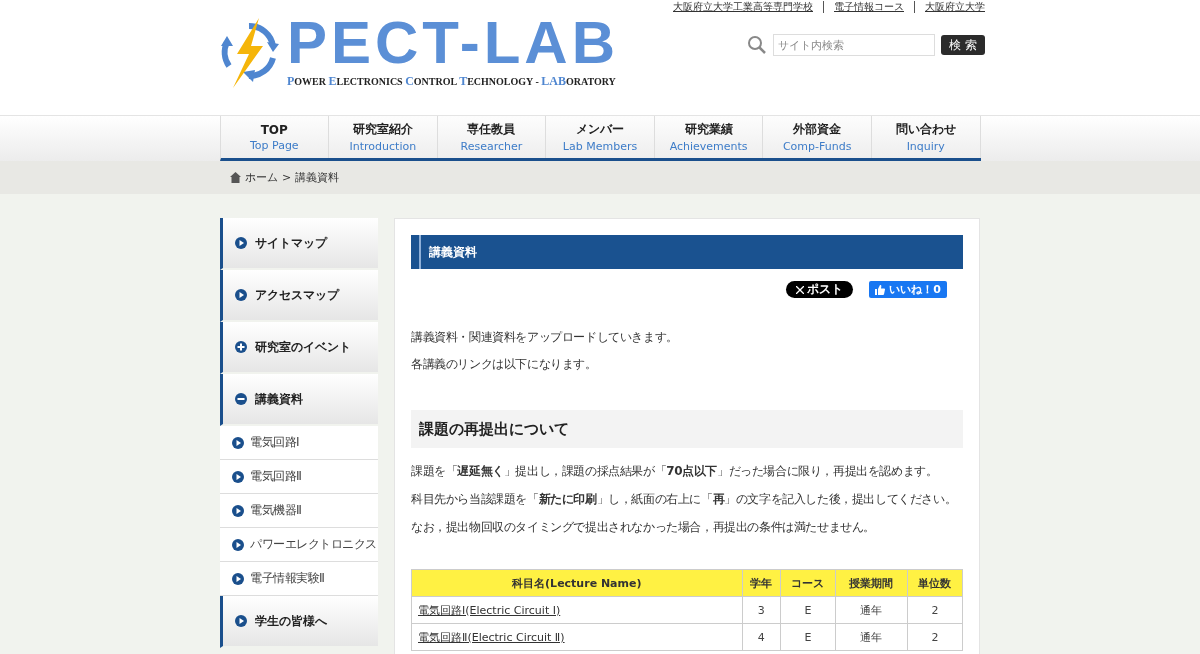  What do you see at coordinates (299, 545) in the screenshot?
I see `sidebar-subitem: パワーエレクトロニクス` at bounding box center [299, 545].